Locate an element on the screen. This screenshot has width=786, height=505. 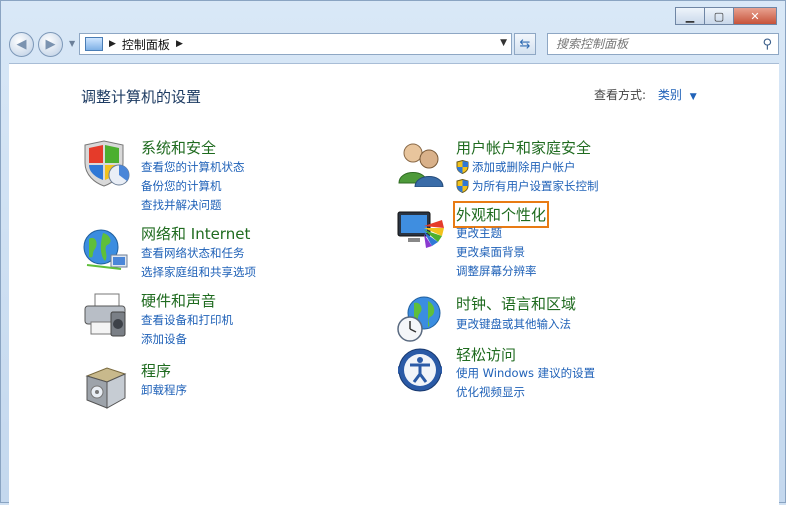
link-adjust-resolution: 调整屏幕分辨率 is located at coordinates (496, 271).